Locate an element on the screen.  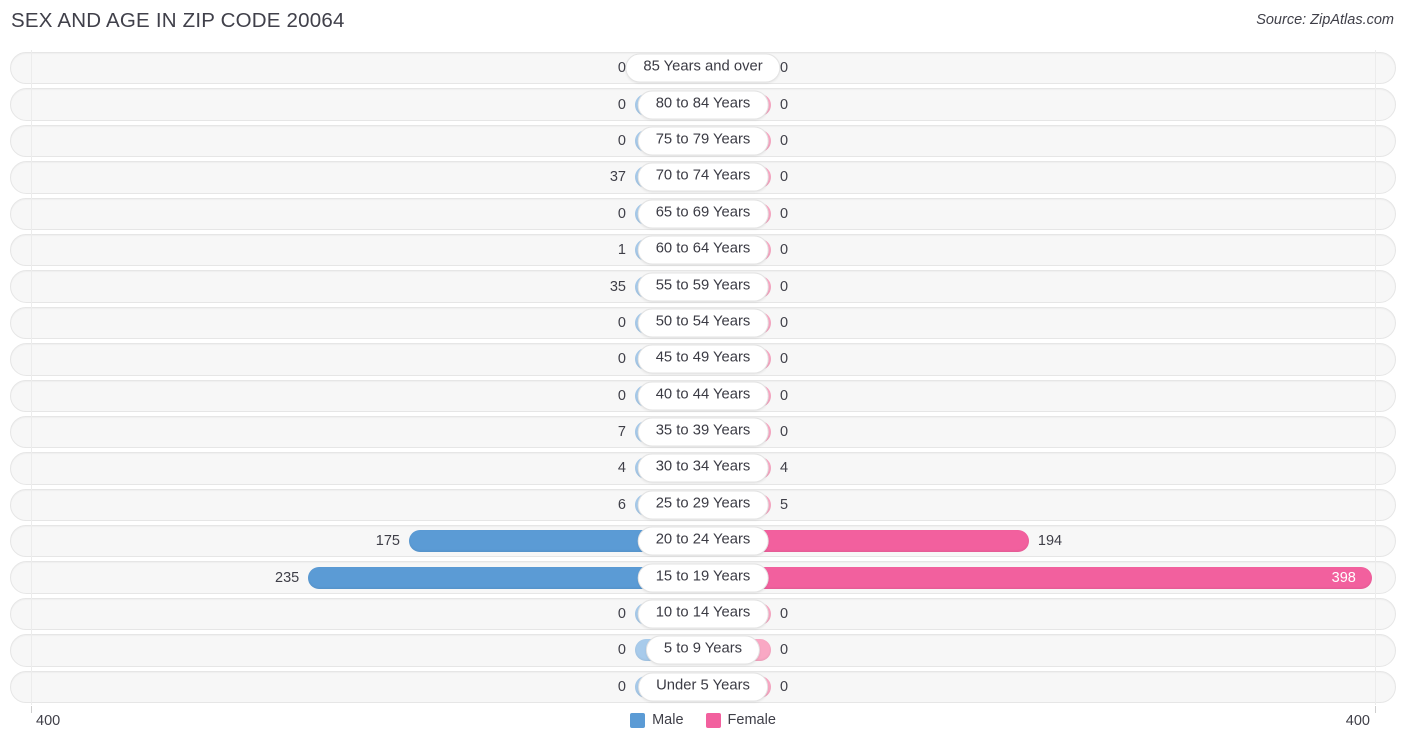
table-row: 6 5 25 to 29 Years is located at coordinates (703, 505).